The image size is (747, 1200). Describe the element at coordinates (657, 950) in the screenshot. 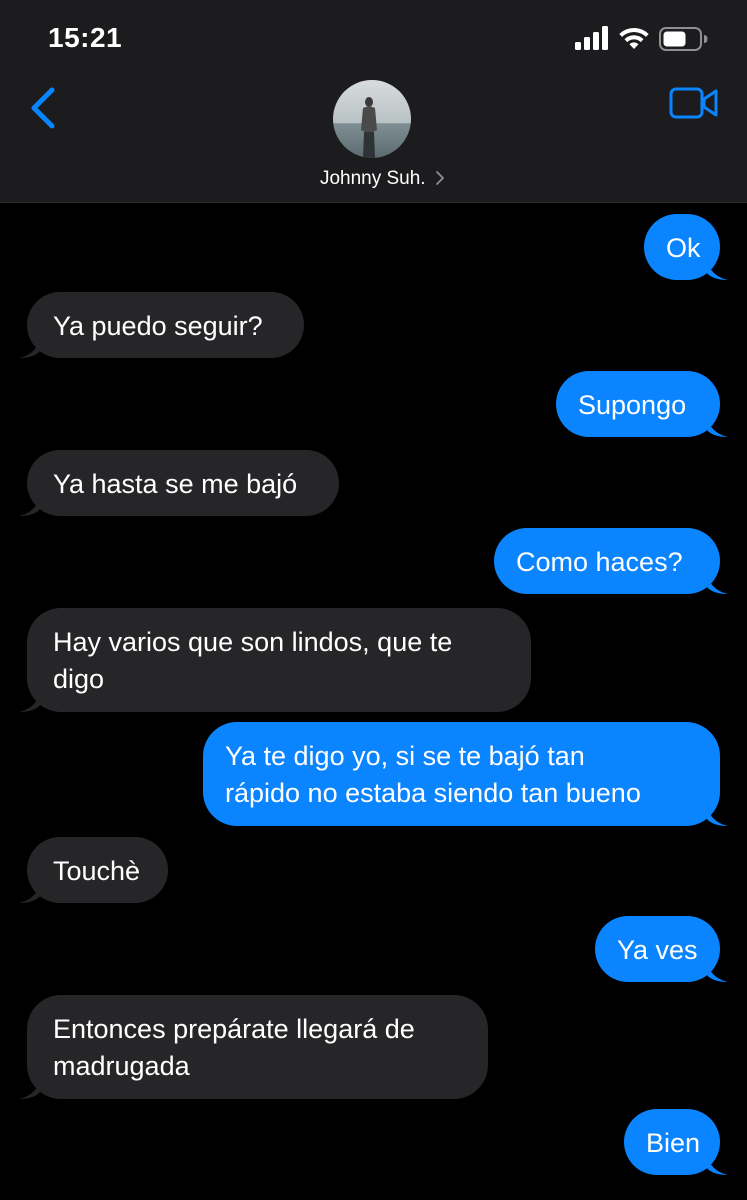

I see `message-text: Ya ves` at that location.